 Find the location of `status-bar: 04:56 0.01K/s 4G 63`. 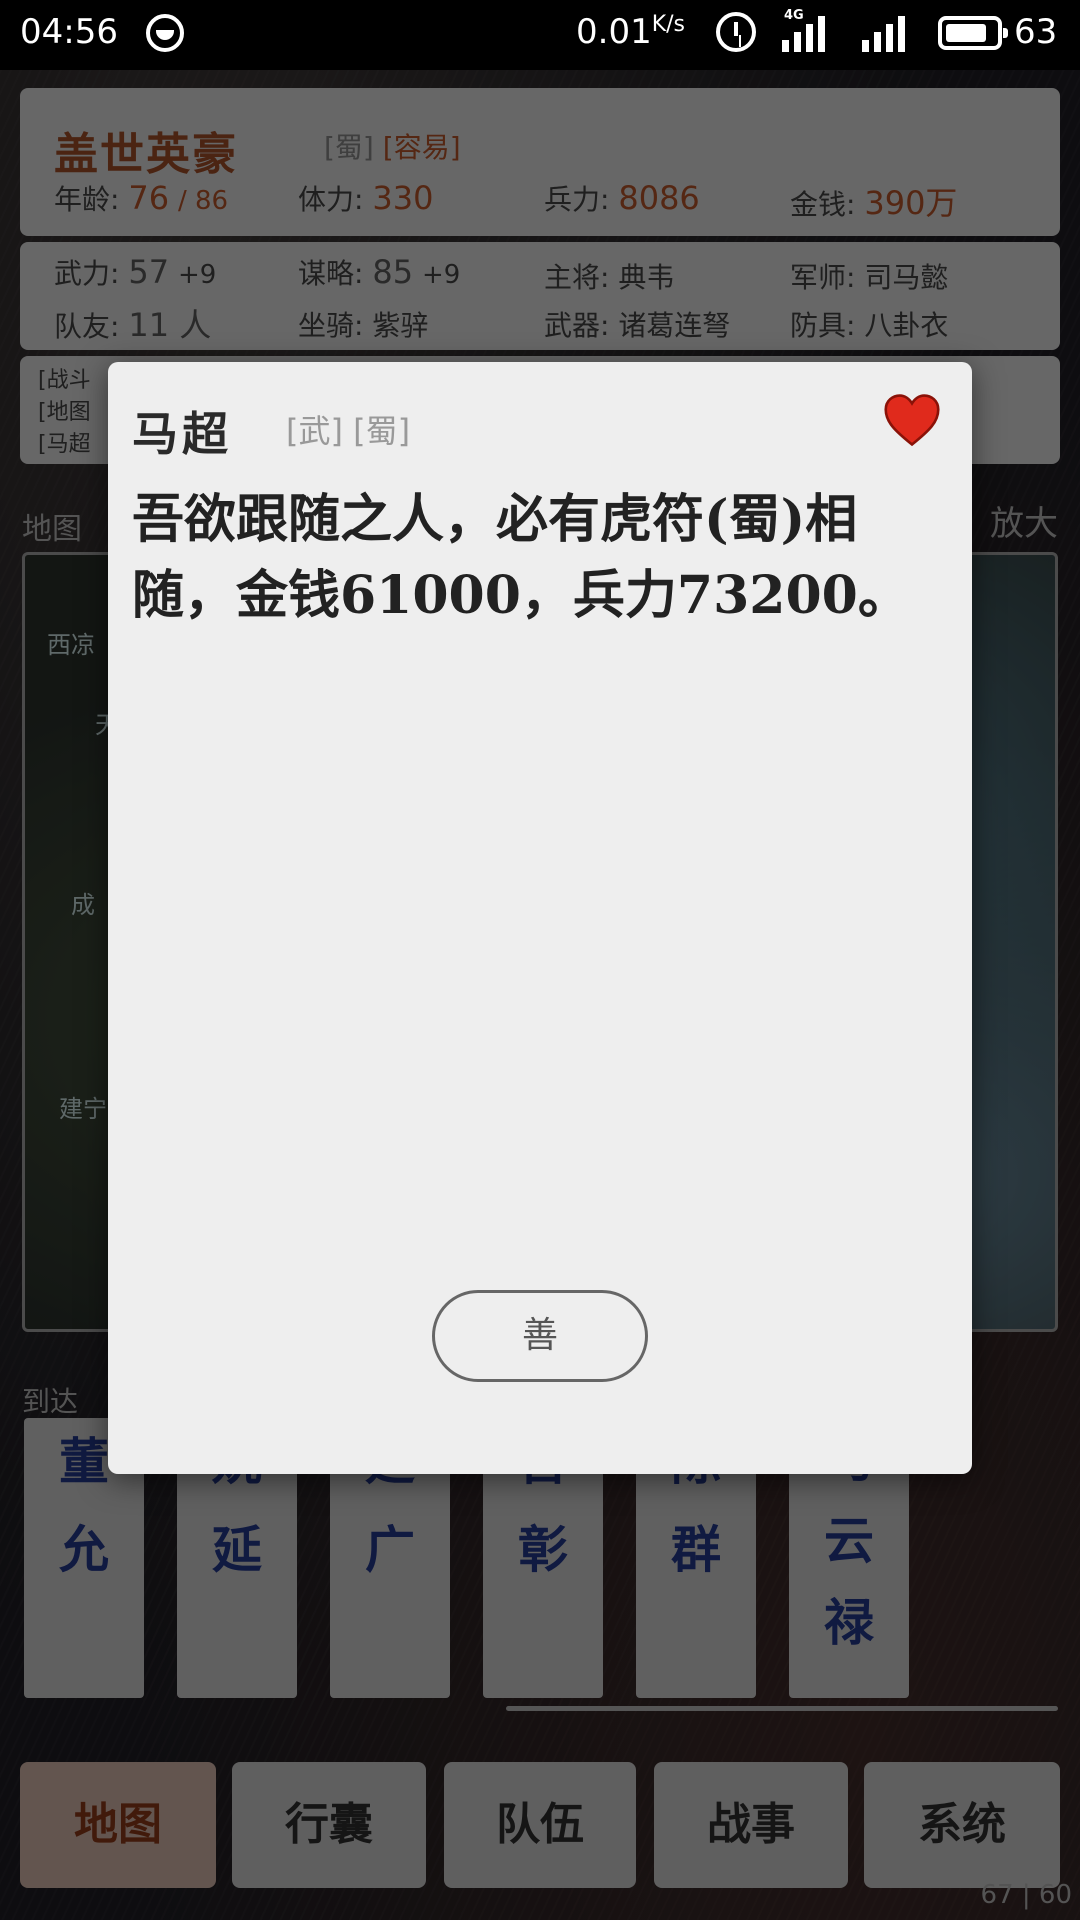

status-bar: 04:56 0.01K/s 4G 63 is located at coordinates (540, 35).